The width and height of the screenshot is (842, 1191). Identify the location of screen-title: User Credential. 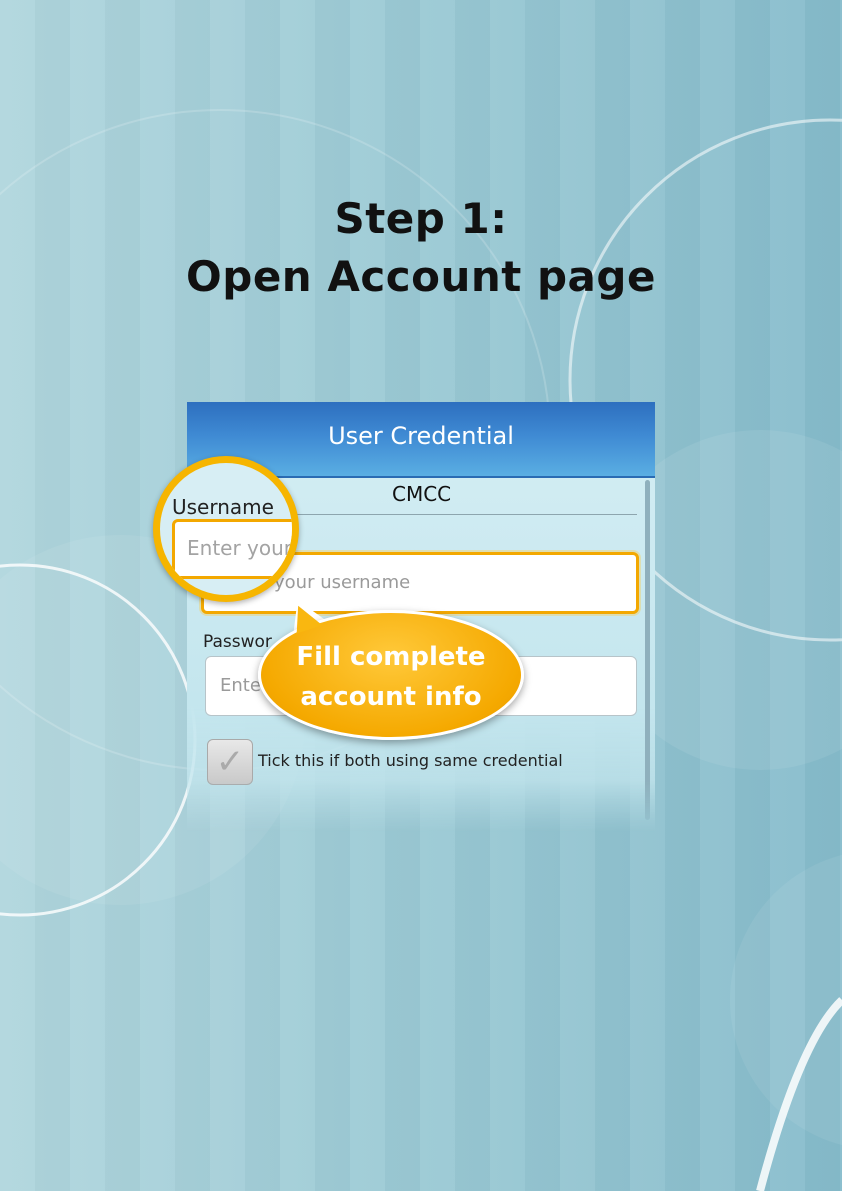
(421, 436).